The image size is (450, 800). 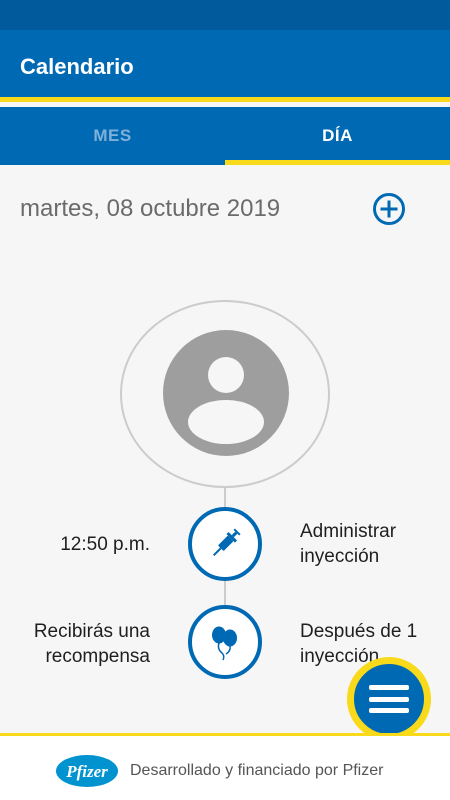 I want to click on pfizer-logo: Pfizer, so click(x=87, y=771).